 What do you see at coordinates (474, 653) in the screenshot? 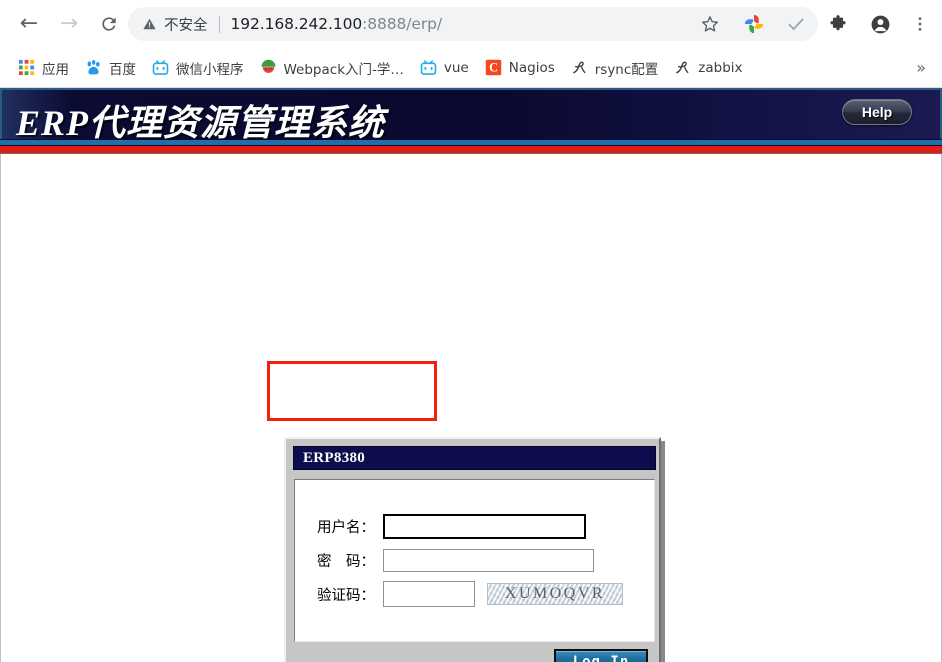
I see `login-dialog-footer: Log In` at bounding box center [474, 653].